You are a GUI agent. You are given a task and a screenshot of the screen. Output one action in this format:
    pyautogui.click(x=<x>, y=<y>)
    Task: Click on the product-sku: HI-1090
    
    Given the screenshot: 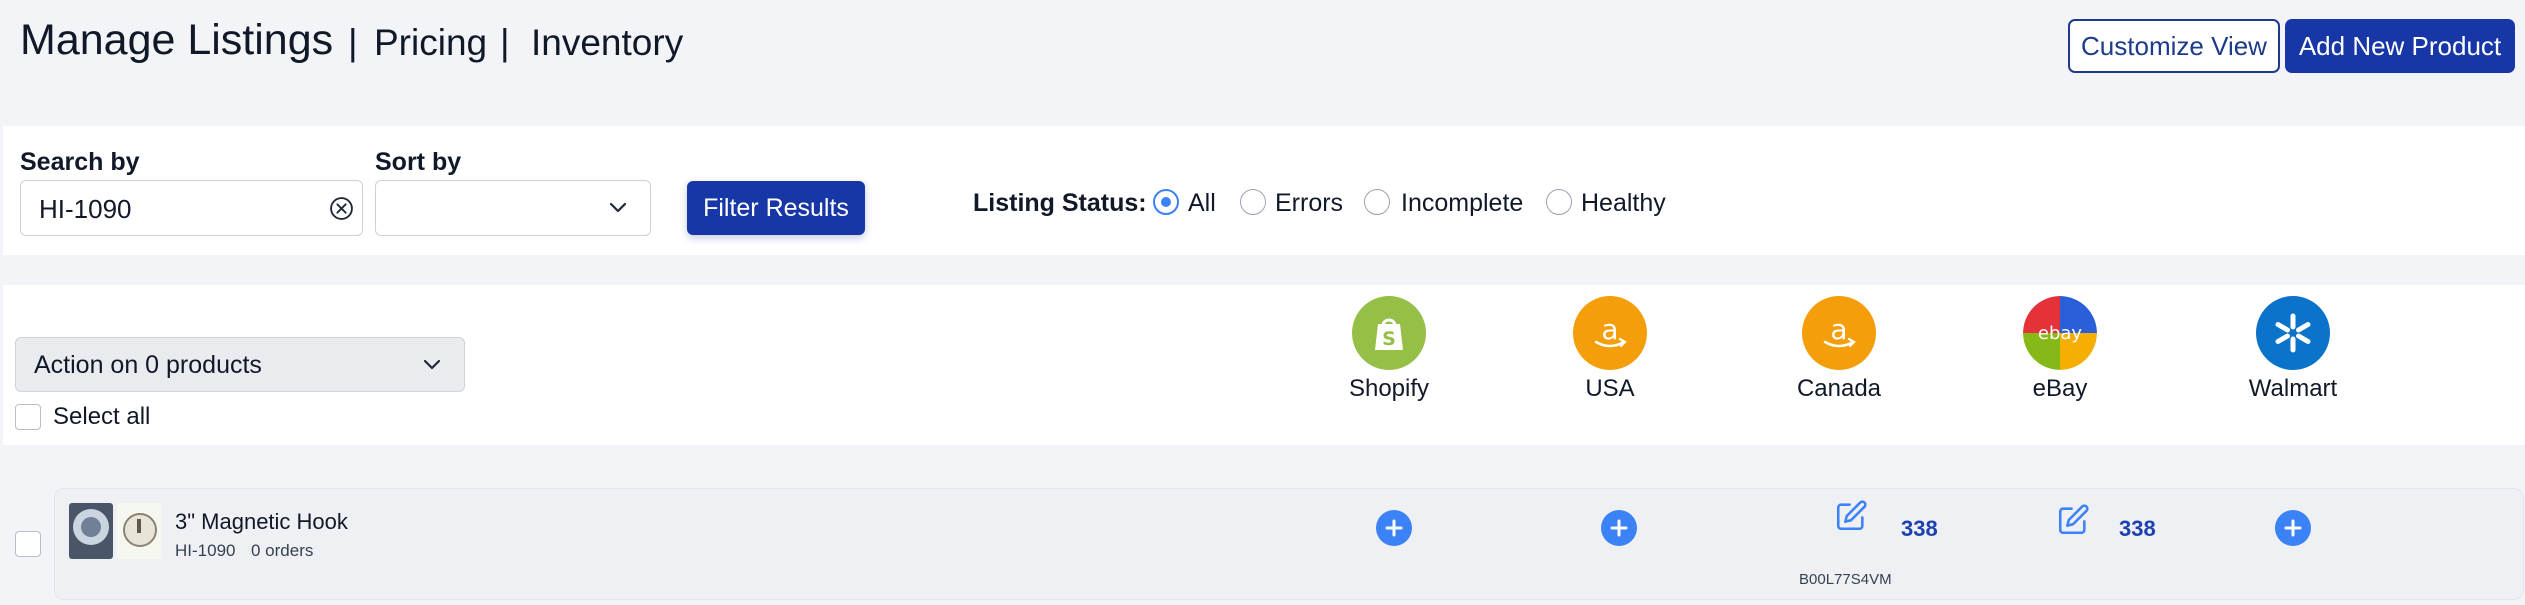 What is the action you would take?
    pyautogui.click(x=205, y=550)
    